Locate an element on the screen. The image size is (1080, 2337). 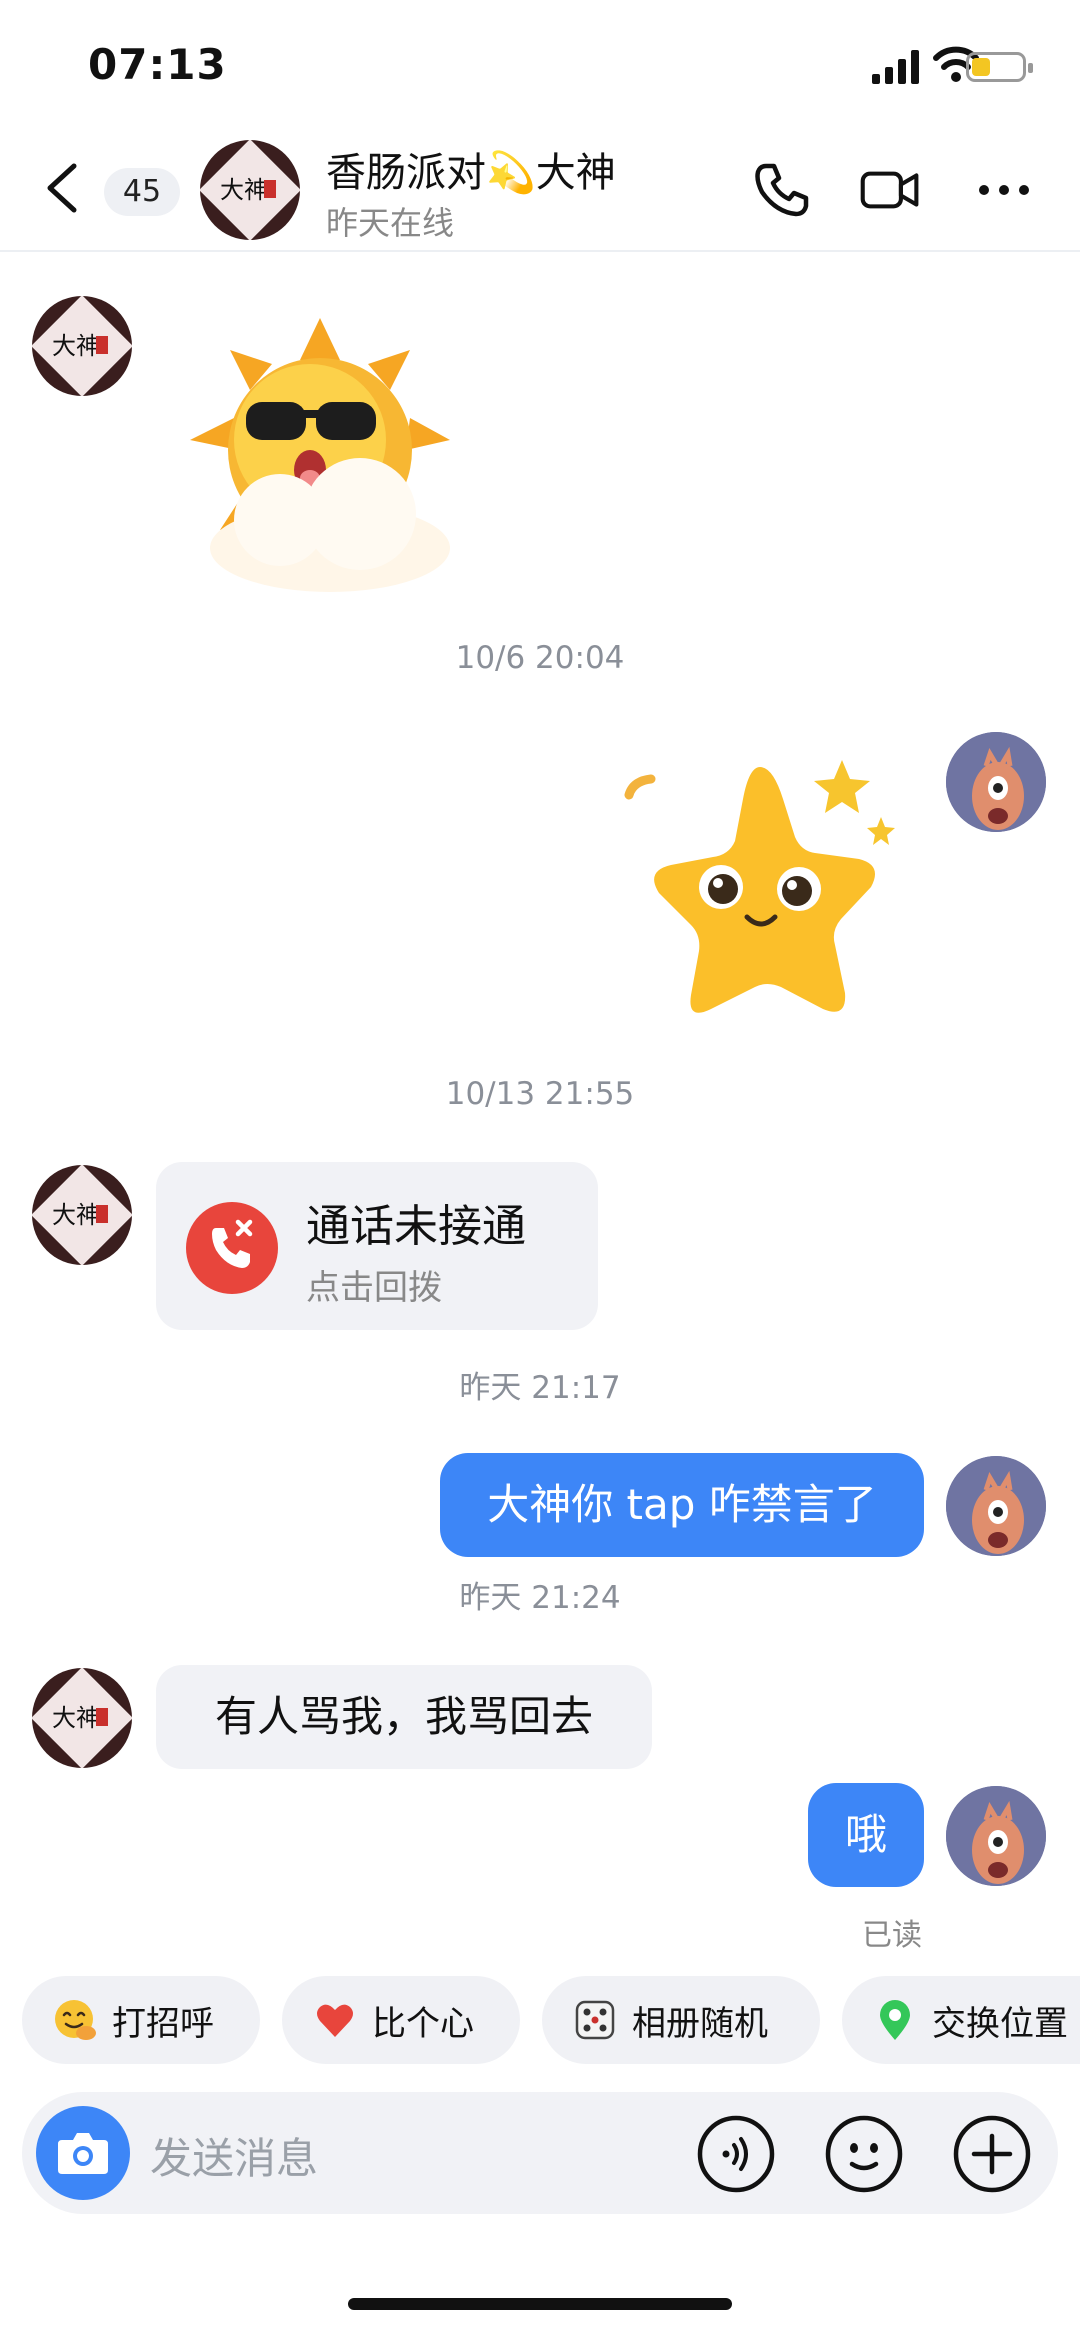
quick-action-greet: 打招呼 is located at coordinates (141, 2020).